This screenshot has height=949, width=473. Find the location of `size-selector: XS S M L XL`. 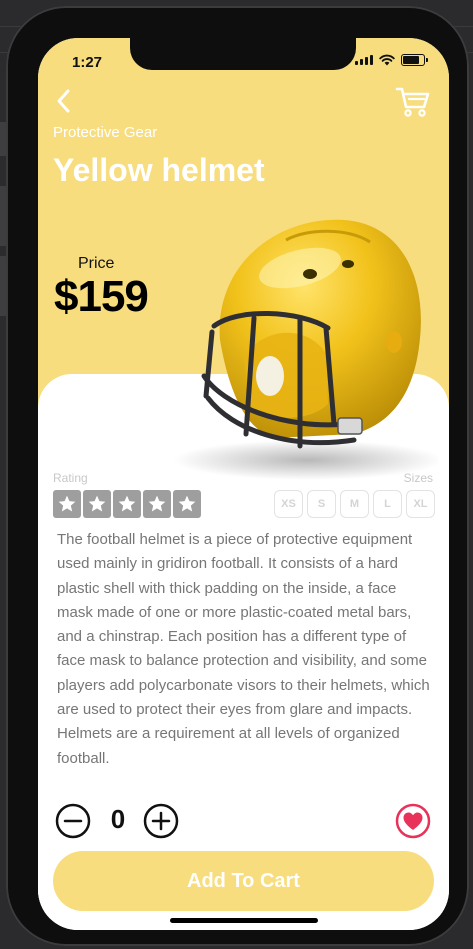

size-selector: XS S M L XL is located at coordinates (354, 504).